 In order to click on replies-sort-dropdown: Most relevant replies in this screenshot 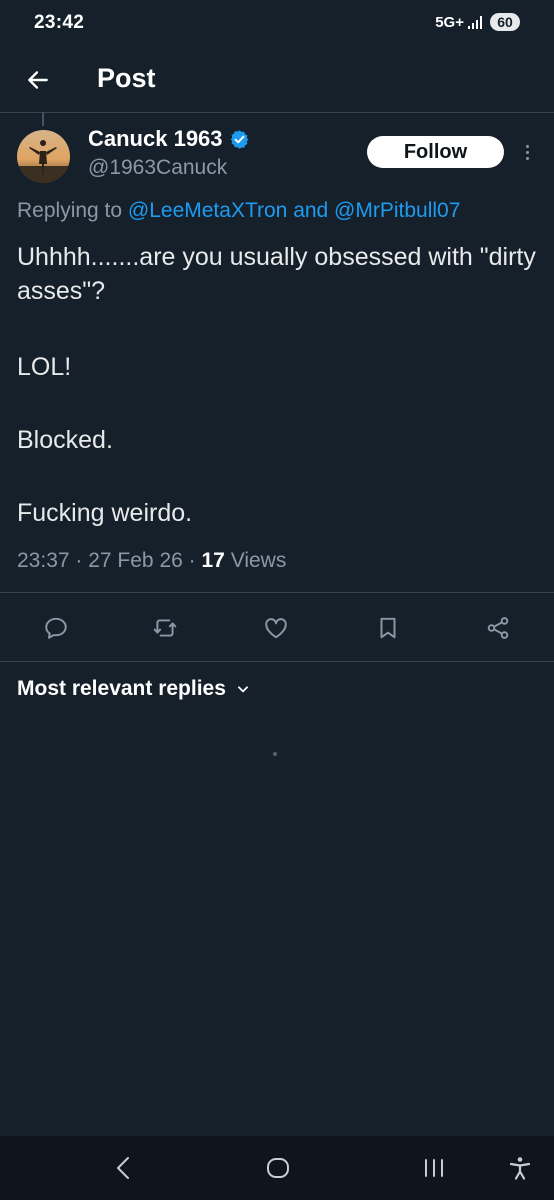, I will do `click(133, 689)`.